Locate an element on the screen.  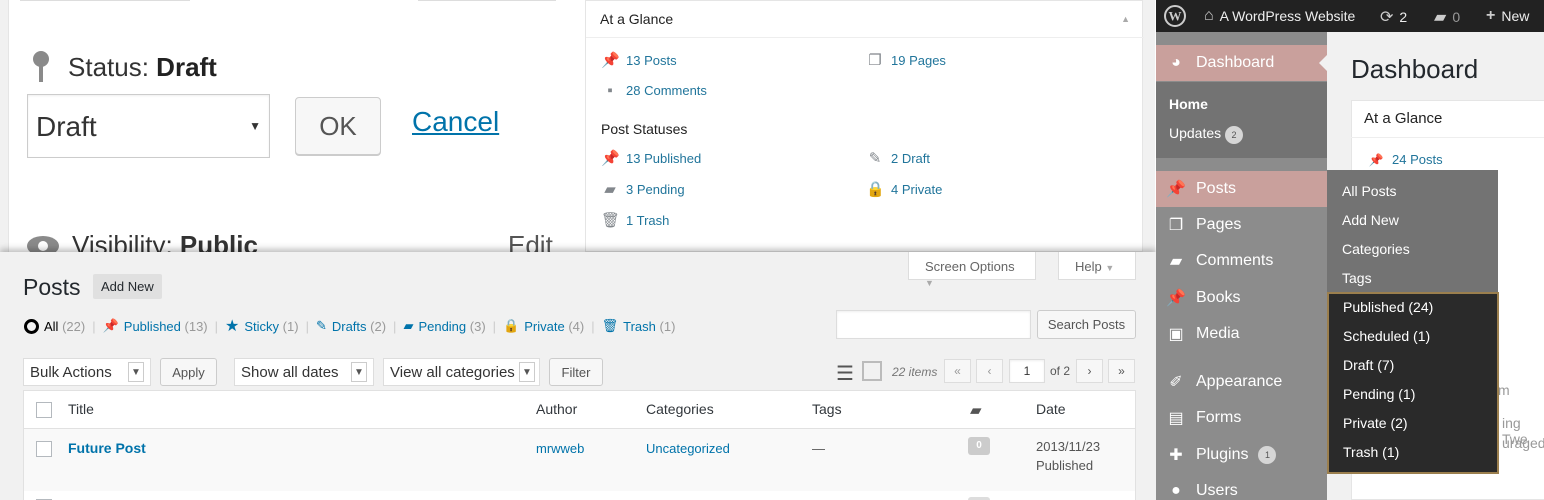
glance-widget-header: At a Glance is located at coordinates (1447, 119).